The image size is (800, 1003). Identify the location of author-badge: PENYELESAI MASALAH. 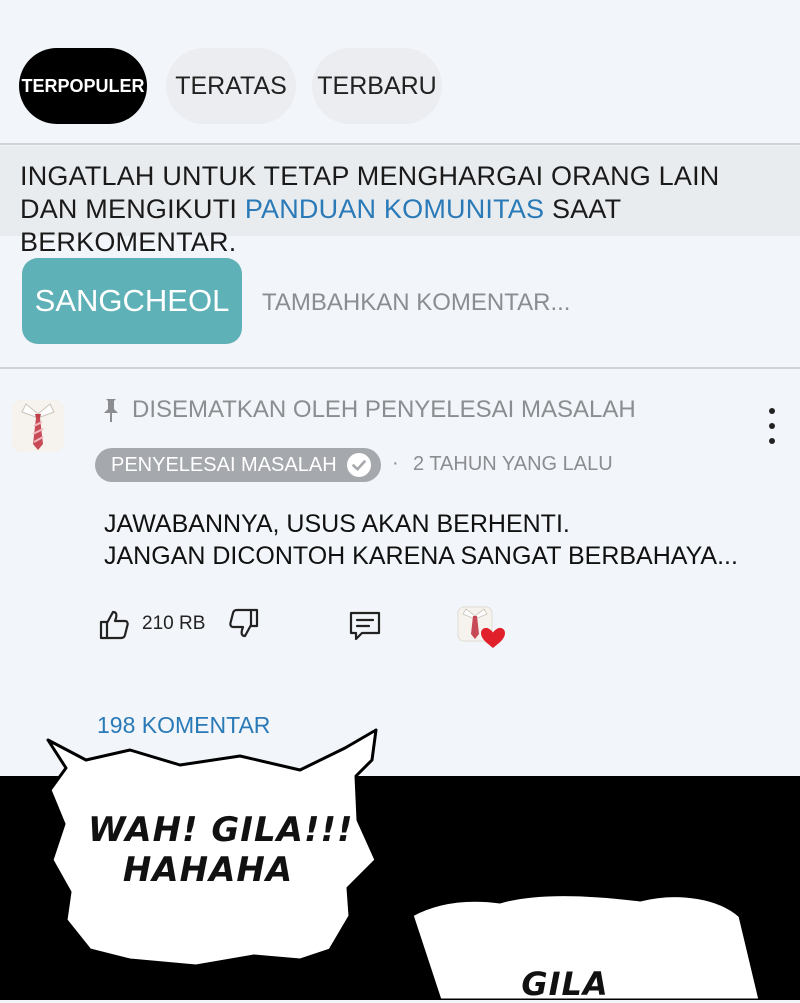
(238, 465).